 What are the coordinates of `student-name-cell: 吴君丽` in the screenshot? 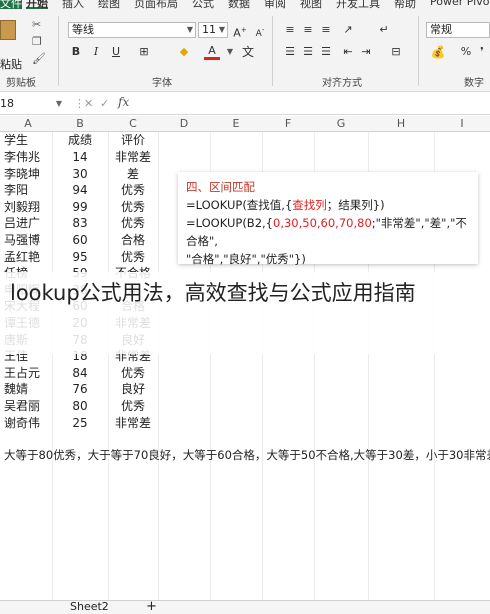 It's located at (22, 406).